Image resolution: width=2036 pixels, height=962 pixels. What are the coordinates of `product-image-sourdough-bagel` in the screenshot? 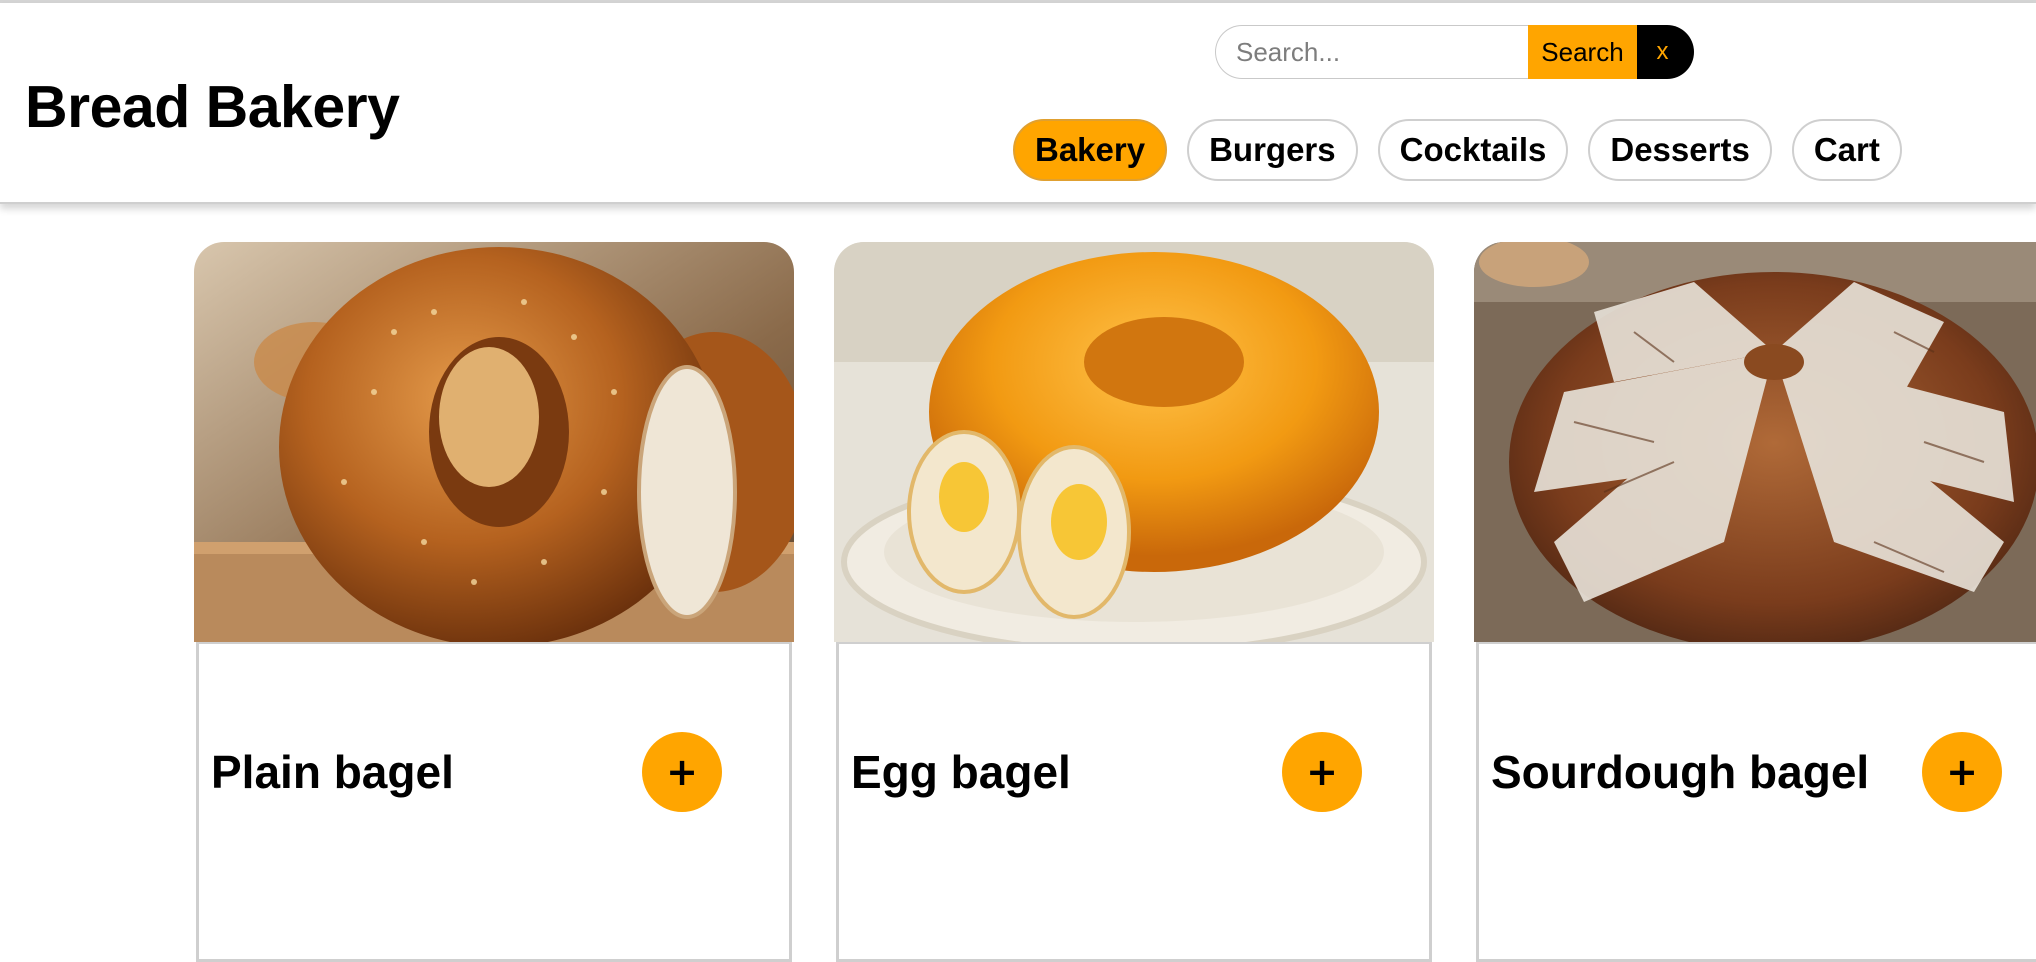 It's located at (1755, 442).